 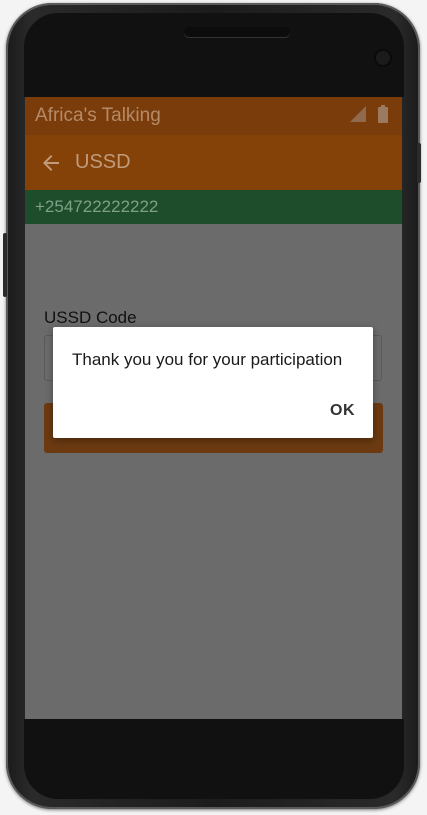 I want to click on ok-button: OK, so click(x=342, y=411).